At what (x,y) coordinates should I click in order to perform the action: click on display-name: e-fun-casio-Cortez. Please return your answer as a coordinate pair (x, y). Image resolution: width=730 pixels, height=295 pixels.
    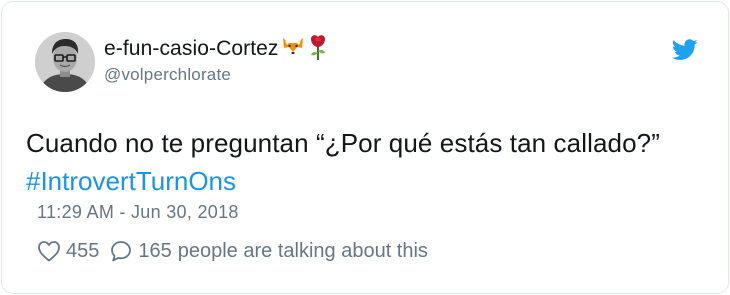
    Looking at the image, I should click on (191, 49).